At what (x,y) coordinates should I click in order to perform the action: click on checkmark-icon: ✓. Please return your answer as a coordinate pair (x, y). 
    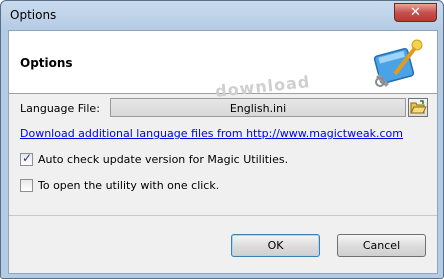
    Looking at the image, I should click on (27, 158).